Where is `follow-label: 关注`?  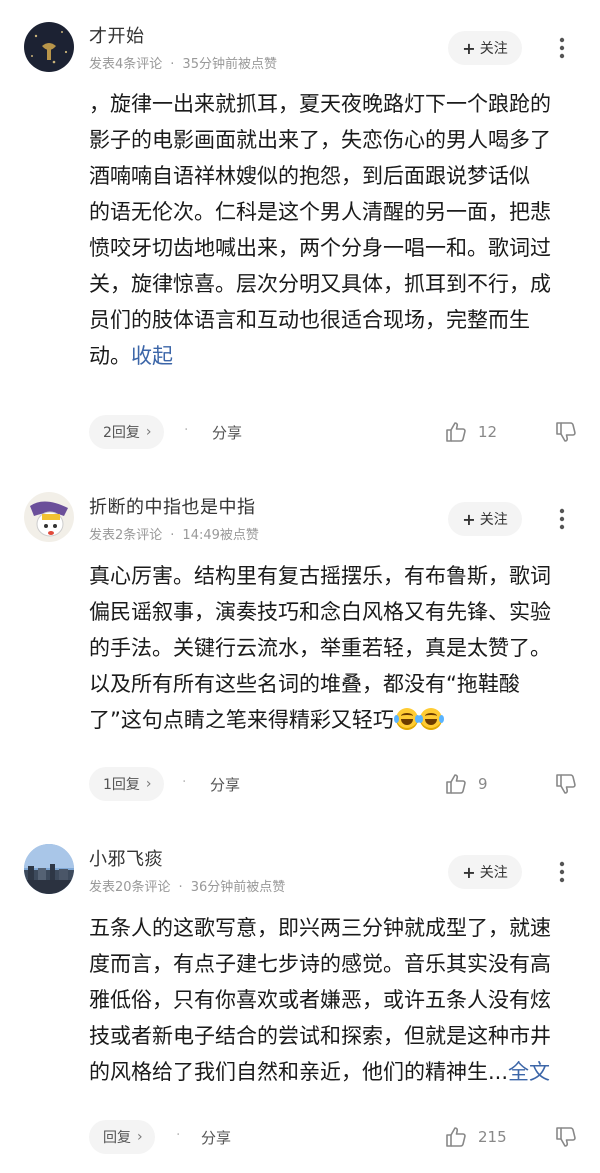
follow-label: 关注 is located at coordinates (493, 873).